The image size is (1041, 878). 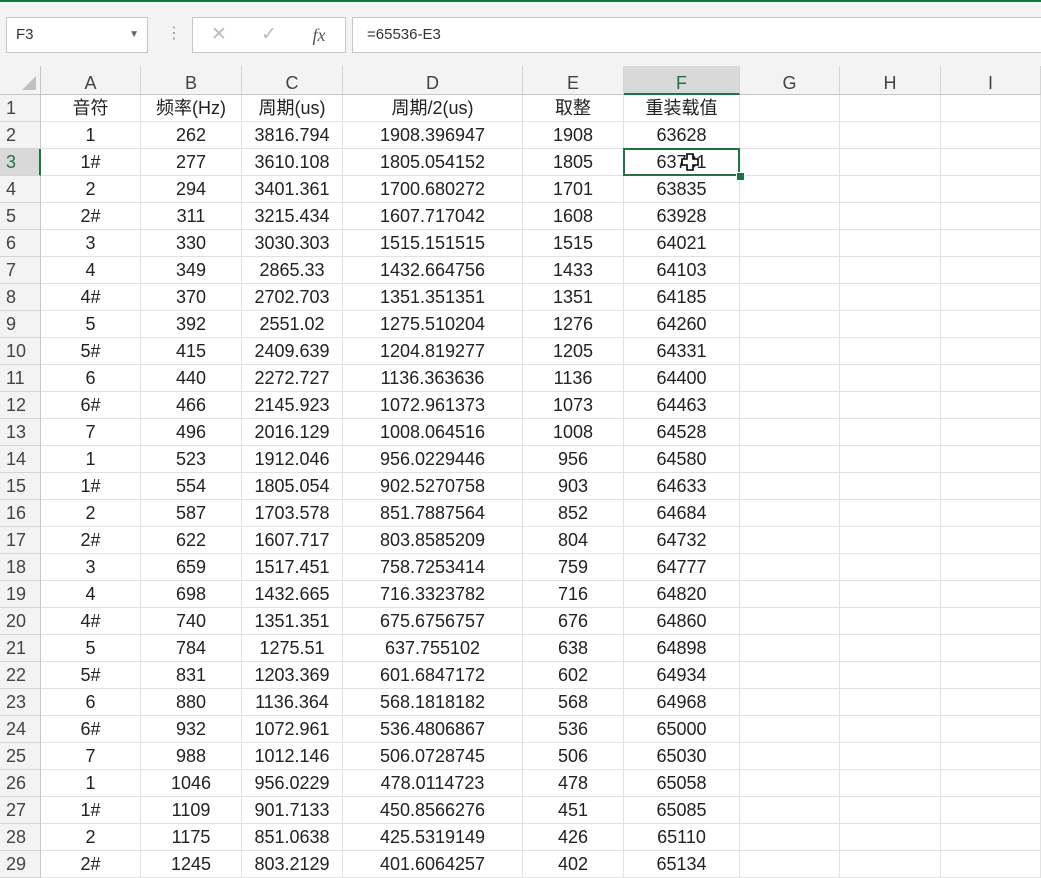 I want to click on cell-h24, so click(x=890, y=729).